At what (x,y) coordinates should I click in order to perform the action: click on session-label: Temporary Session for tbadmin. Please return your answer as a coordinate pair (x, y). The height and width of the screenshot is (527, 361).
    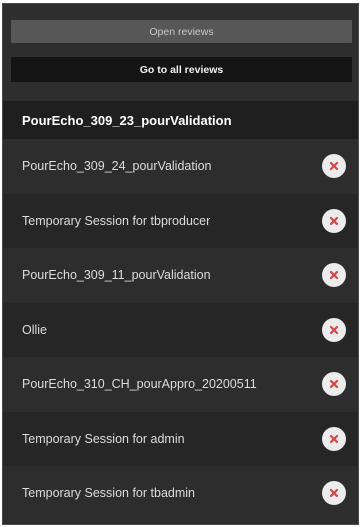
    Looking at the image, I should click on (108, 493).